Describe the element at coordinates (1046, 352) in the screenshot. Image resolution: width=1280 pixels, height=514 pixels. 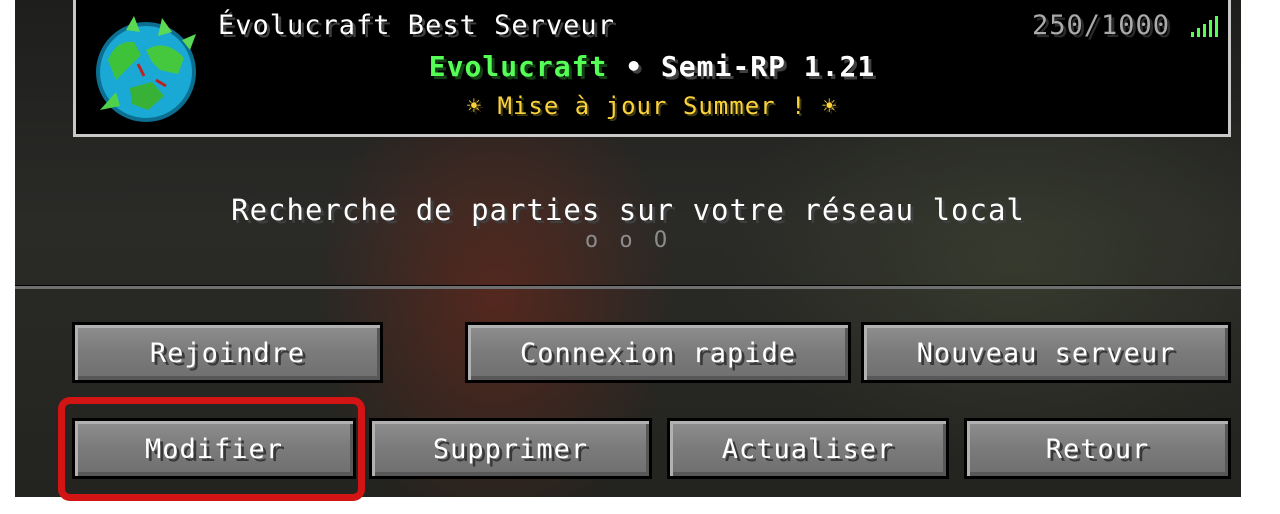
I see `add-server-button: Nouveau serveur` at that location.